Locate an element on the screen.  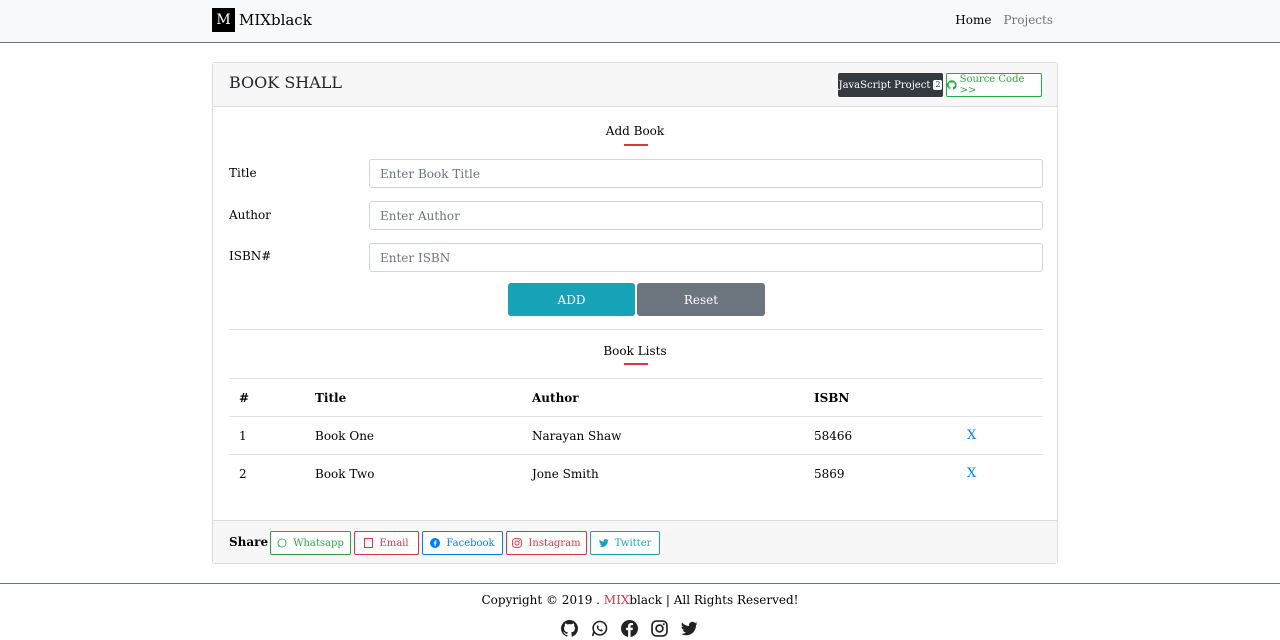
share-instagram-label: Instagram is located at coordinates (554, 543).